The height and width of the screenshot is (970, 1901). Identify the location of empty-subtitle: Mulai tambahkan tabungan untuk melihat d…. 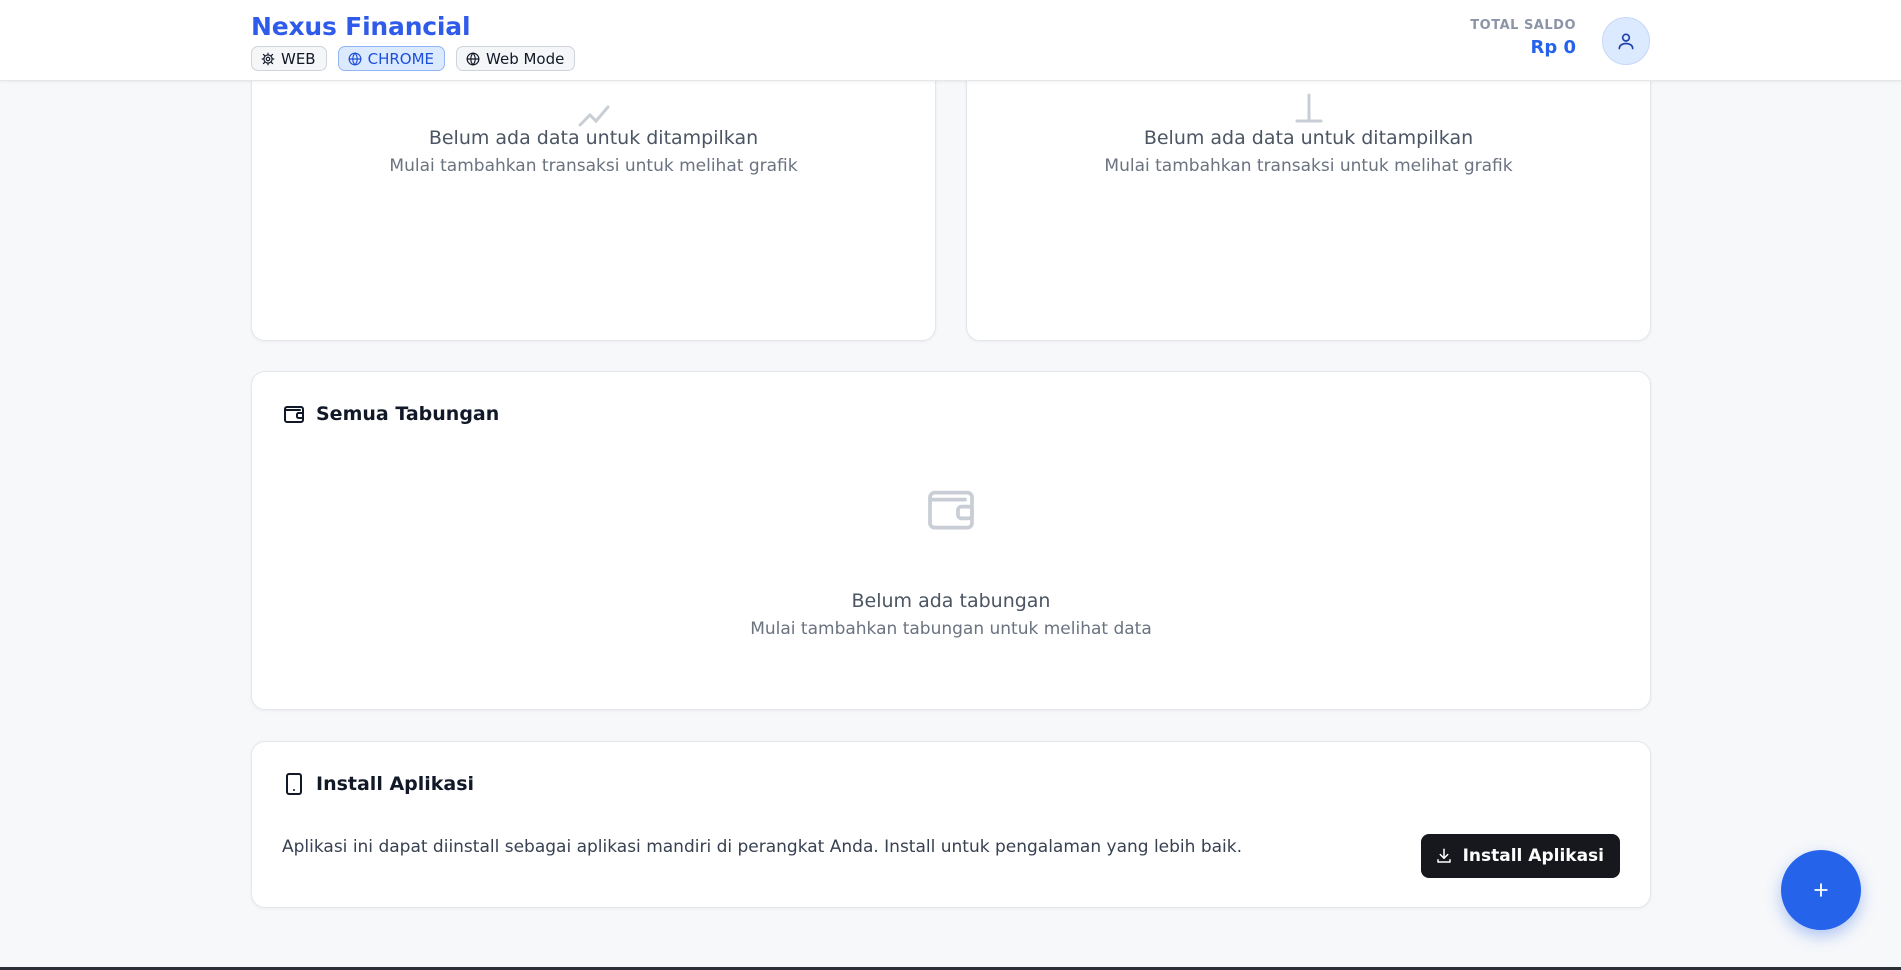
(951, 629).